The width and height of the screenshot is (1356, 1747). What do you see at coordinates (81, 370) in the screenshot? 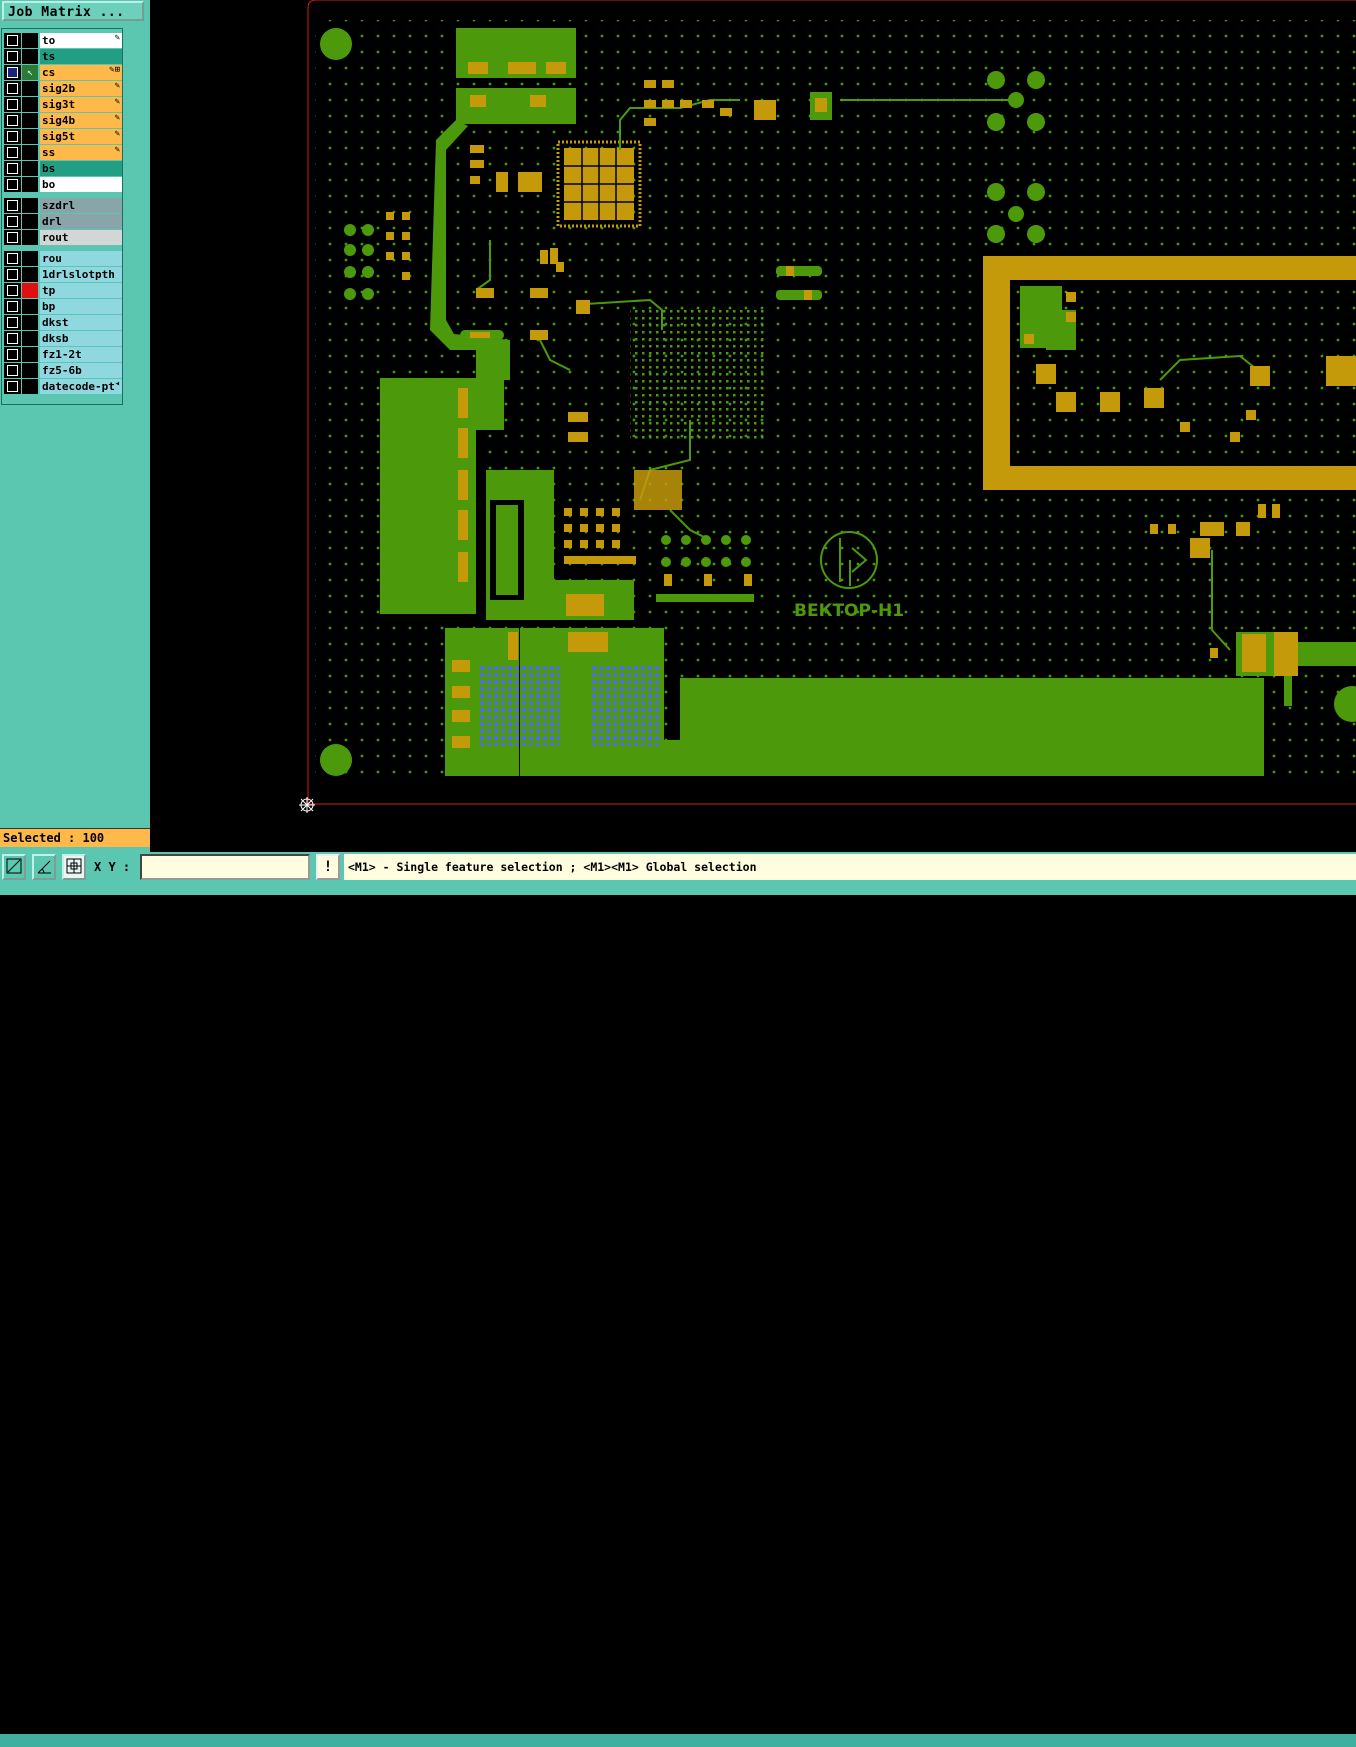
I see `layer-name: fz5-6b` at bounding box center [81, 370].